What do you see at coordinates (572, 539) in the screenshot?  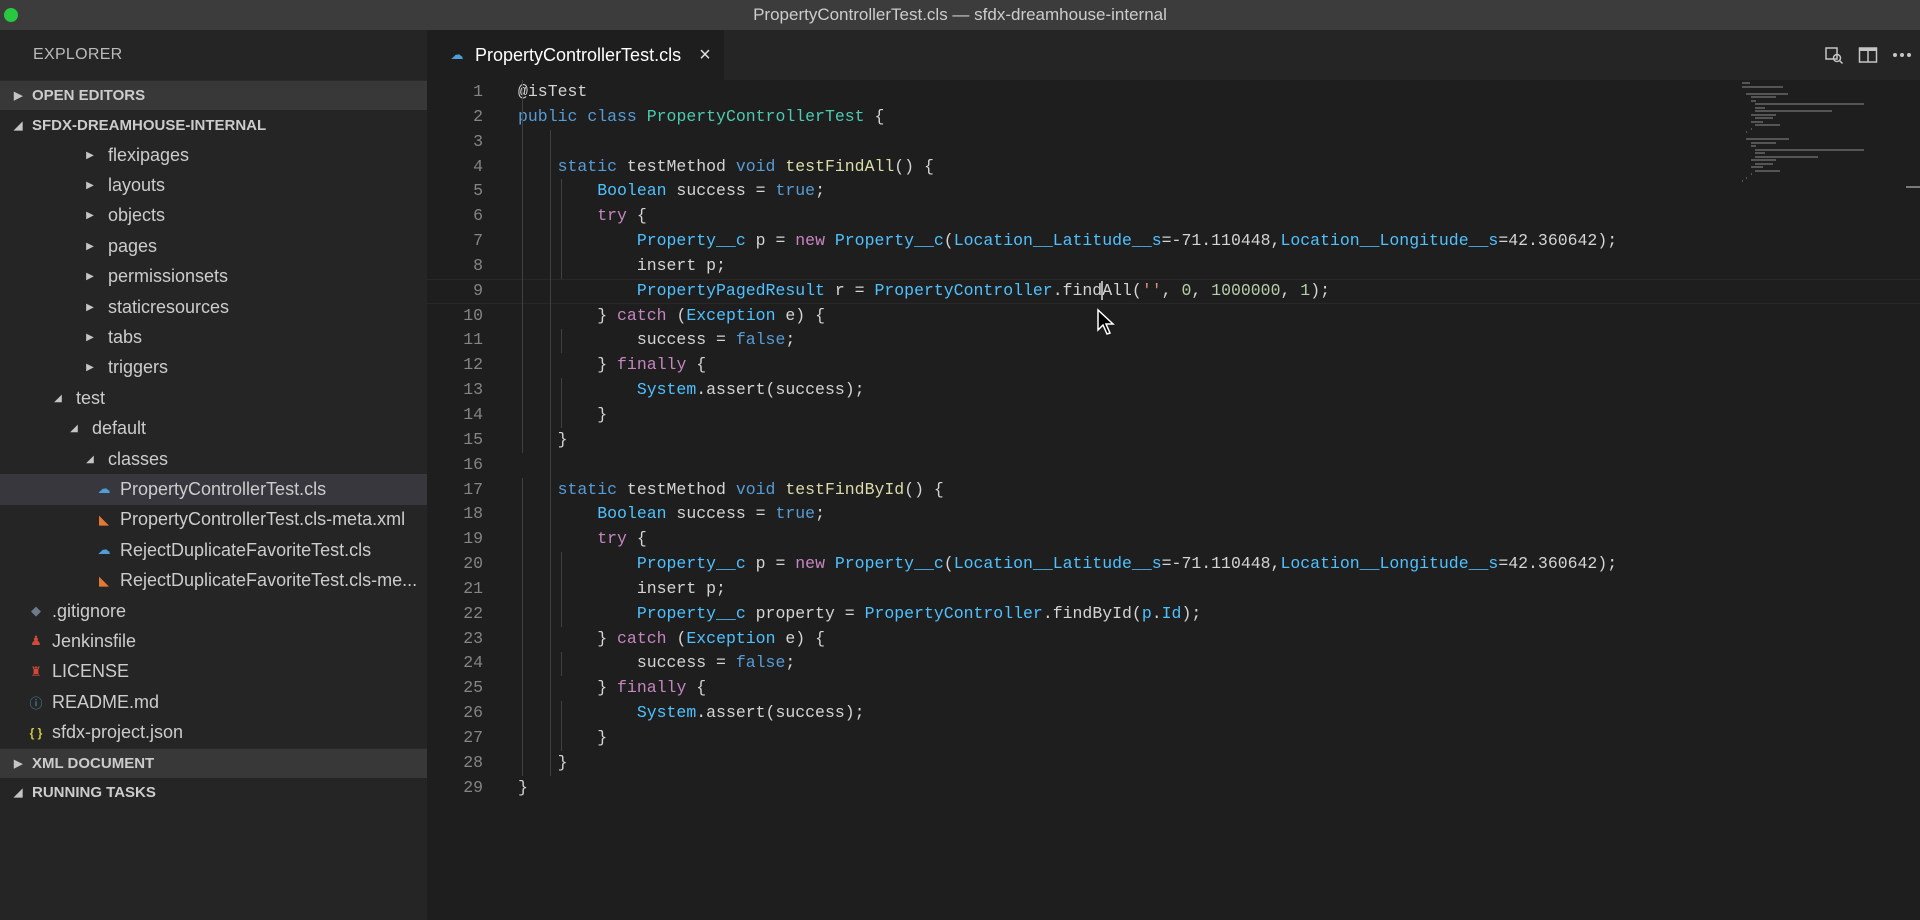 I see `code-token: try` at bounding box center [572, 539].